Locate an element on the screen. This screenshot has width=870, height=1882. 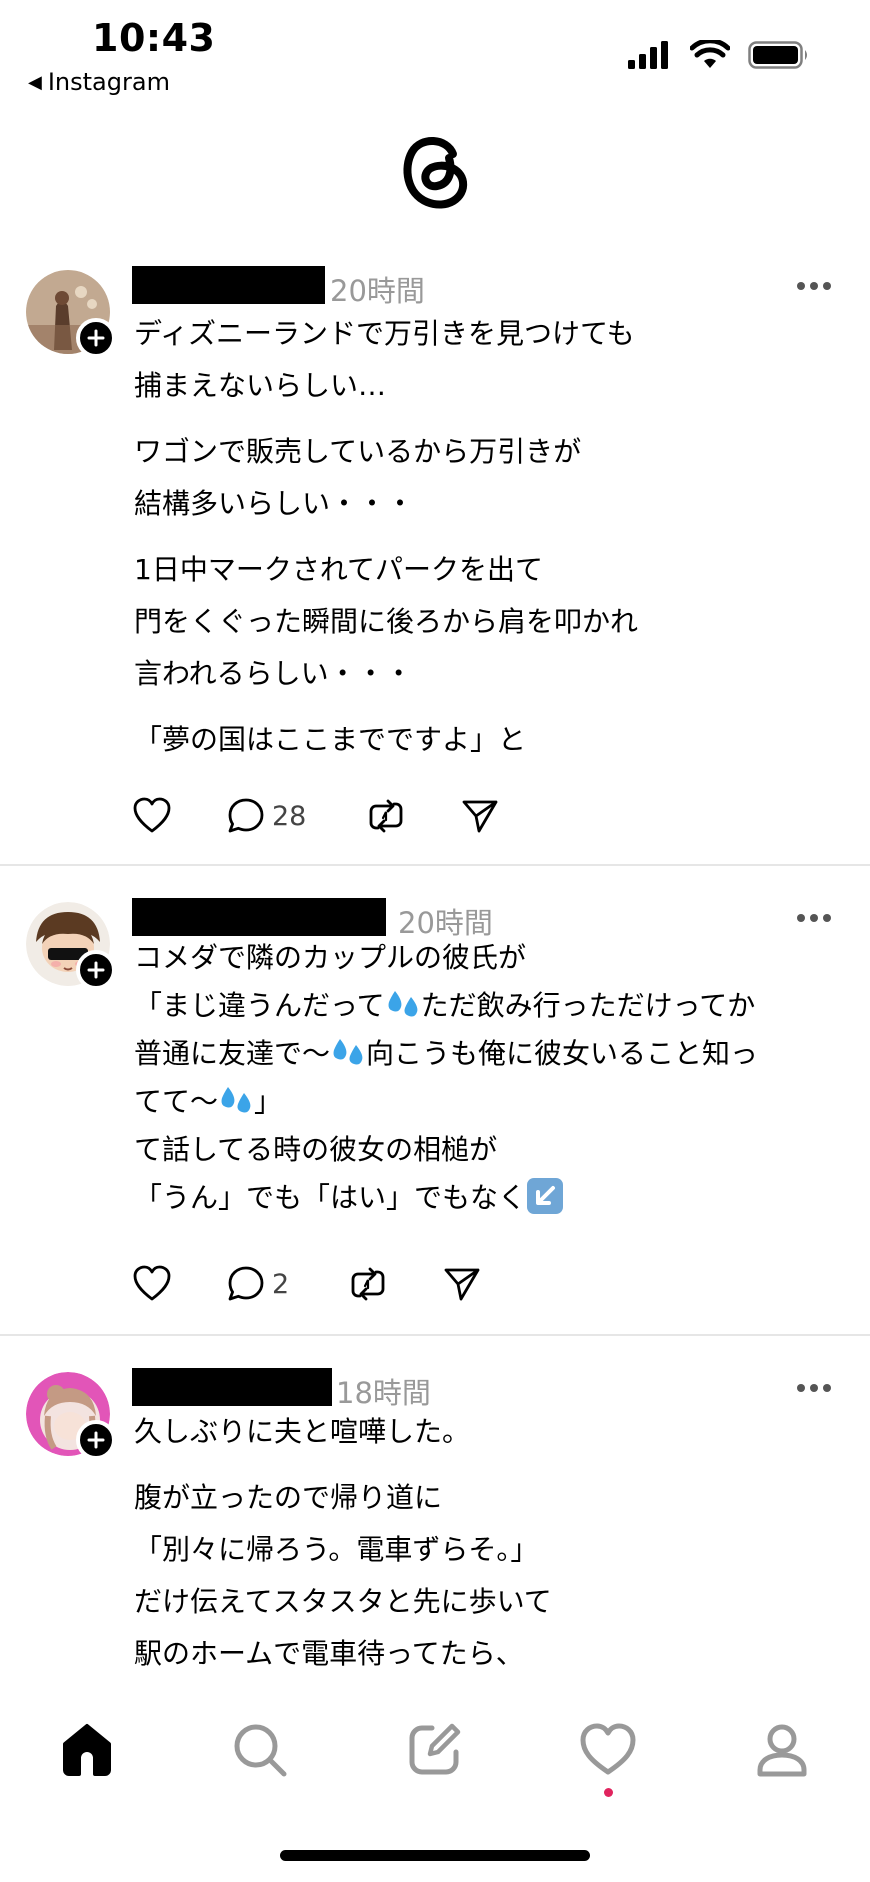
post-line: 1日中マークされてパークを出て is located at coordinates (338, 569).